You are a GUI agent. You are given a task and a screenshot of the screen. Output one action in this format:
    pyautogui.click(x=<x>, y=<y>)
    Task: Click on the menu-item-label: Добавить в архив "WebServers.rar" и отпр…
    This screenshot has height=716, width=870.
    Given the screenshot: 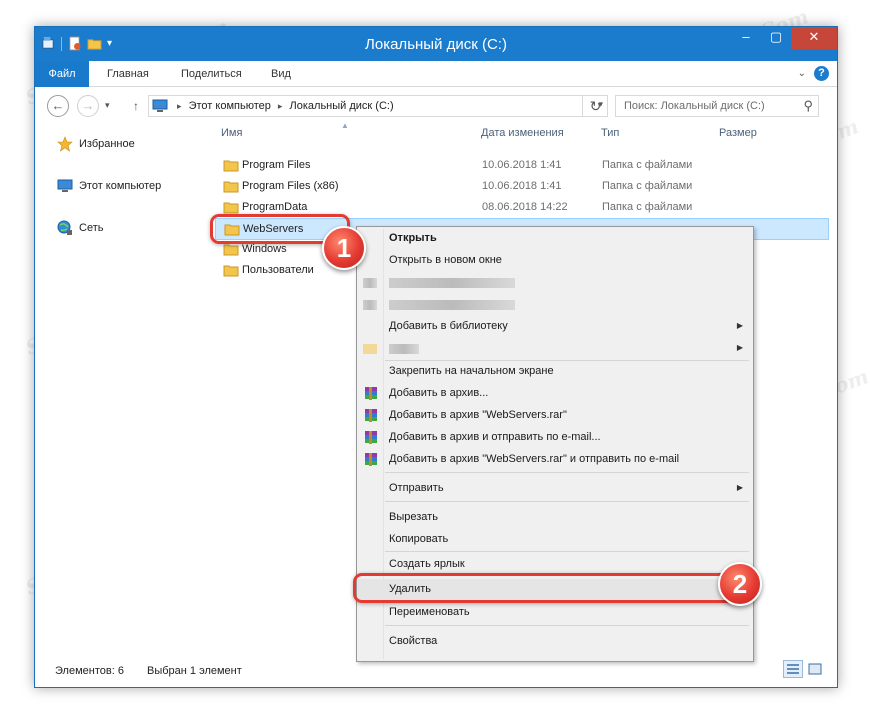 What is the action you would take?
    pyautogui.click(x=534, y=459)
    